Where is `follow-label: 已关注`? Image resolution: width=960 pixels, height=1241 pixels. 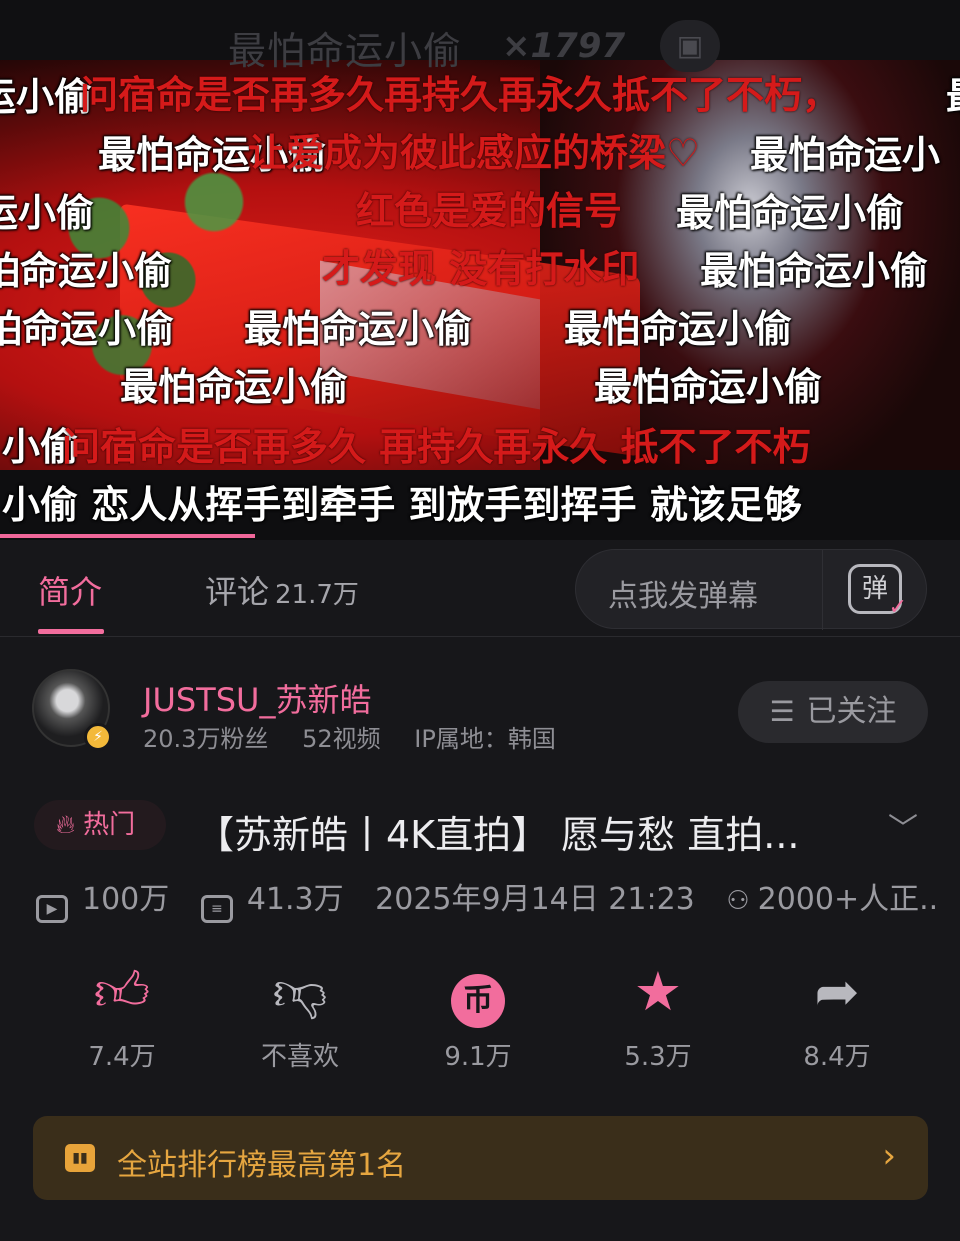
follow-label: 已关注 is located at coordinates (851, 711).